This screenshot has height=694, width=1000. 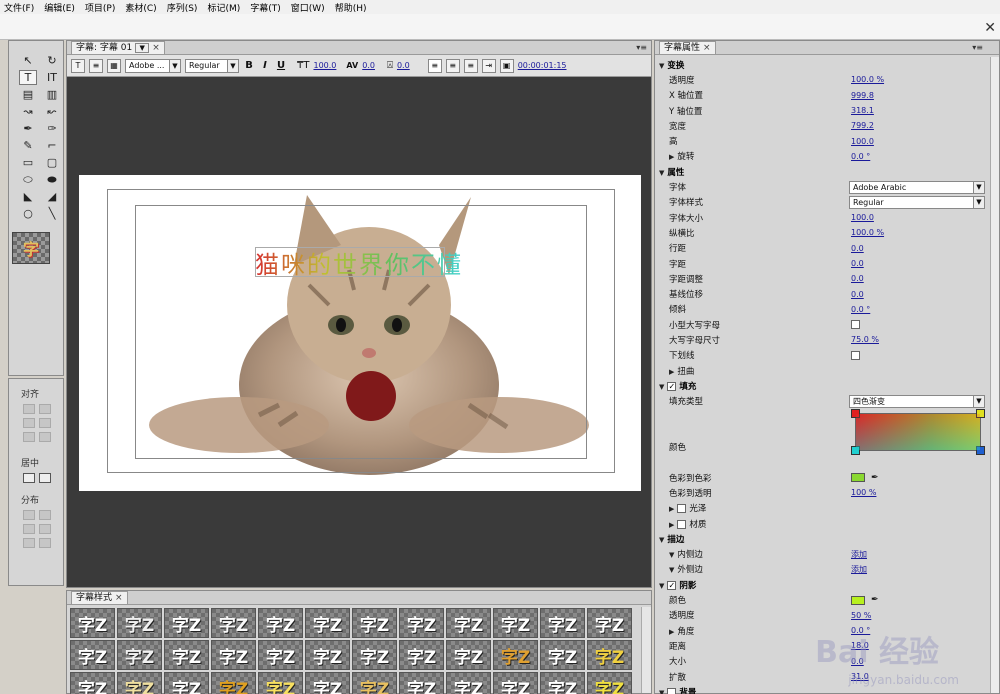 I want to click on add-anchor-tool-icon: ✎, so click(x=28, y=145).